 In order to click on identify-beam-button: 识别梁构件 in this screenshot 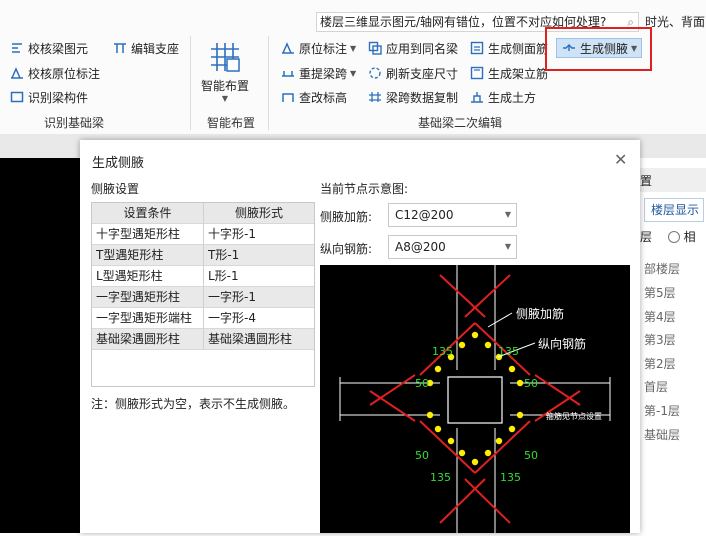, I will do `click(49, 97)`.